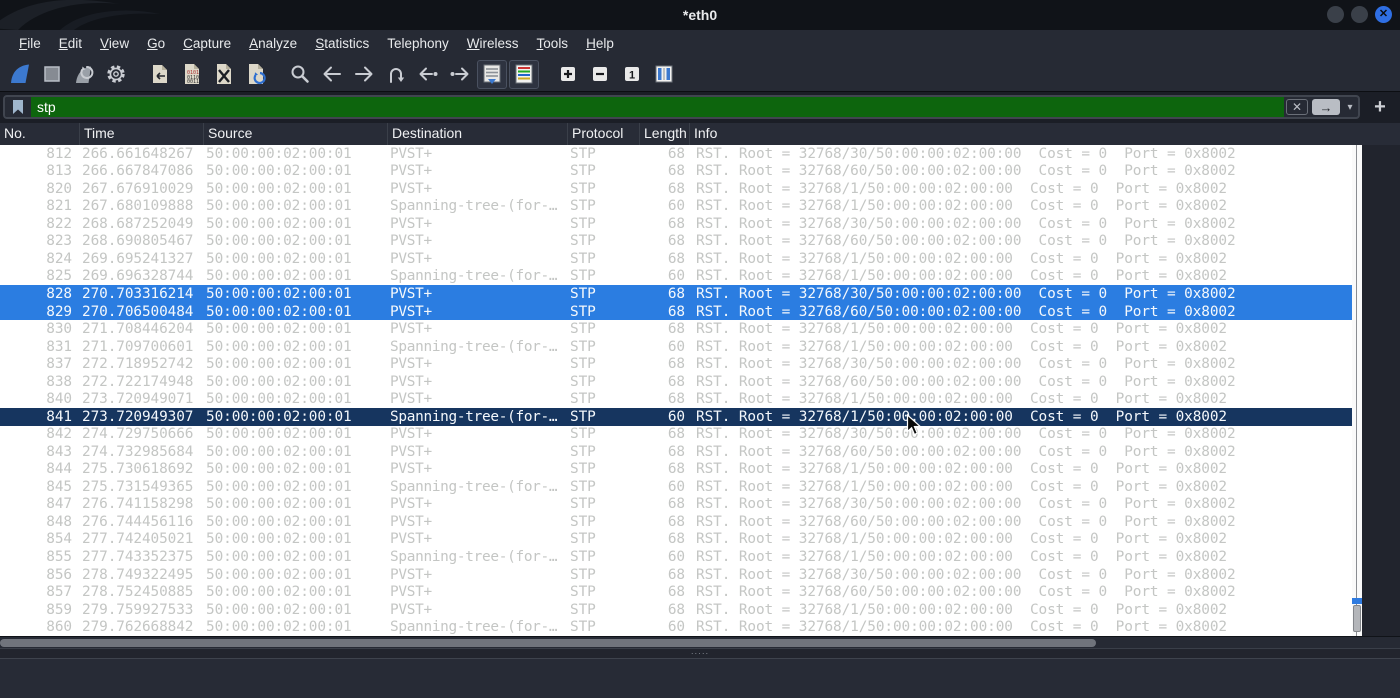 The height and width of the screenshot is (698, 1400). What do you see at coordinates (604, 134) in the screenshot?
I see `column-header-protocol: Protocol` at bounding box center [604, 134].